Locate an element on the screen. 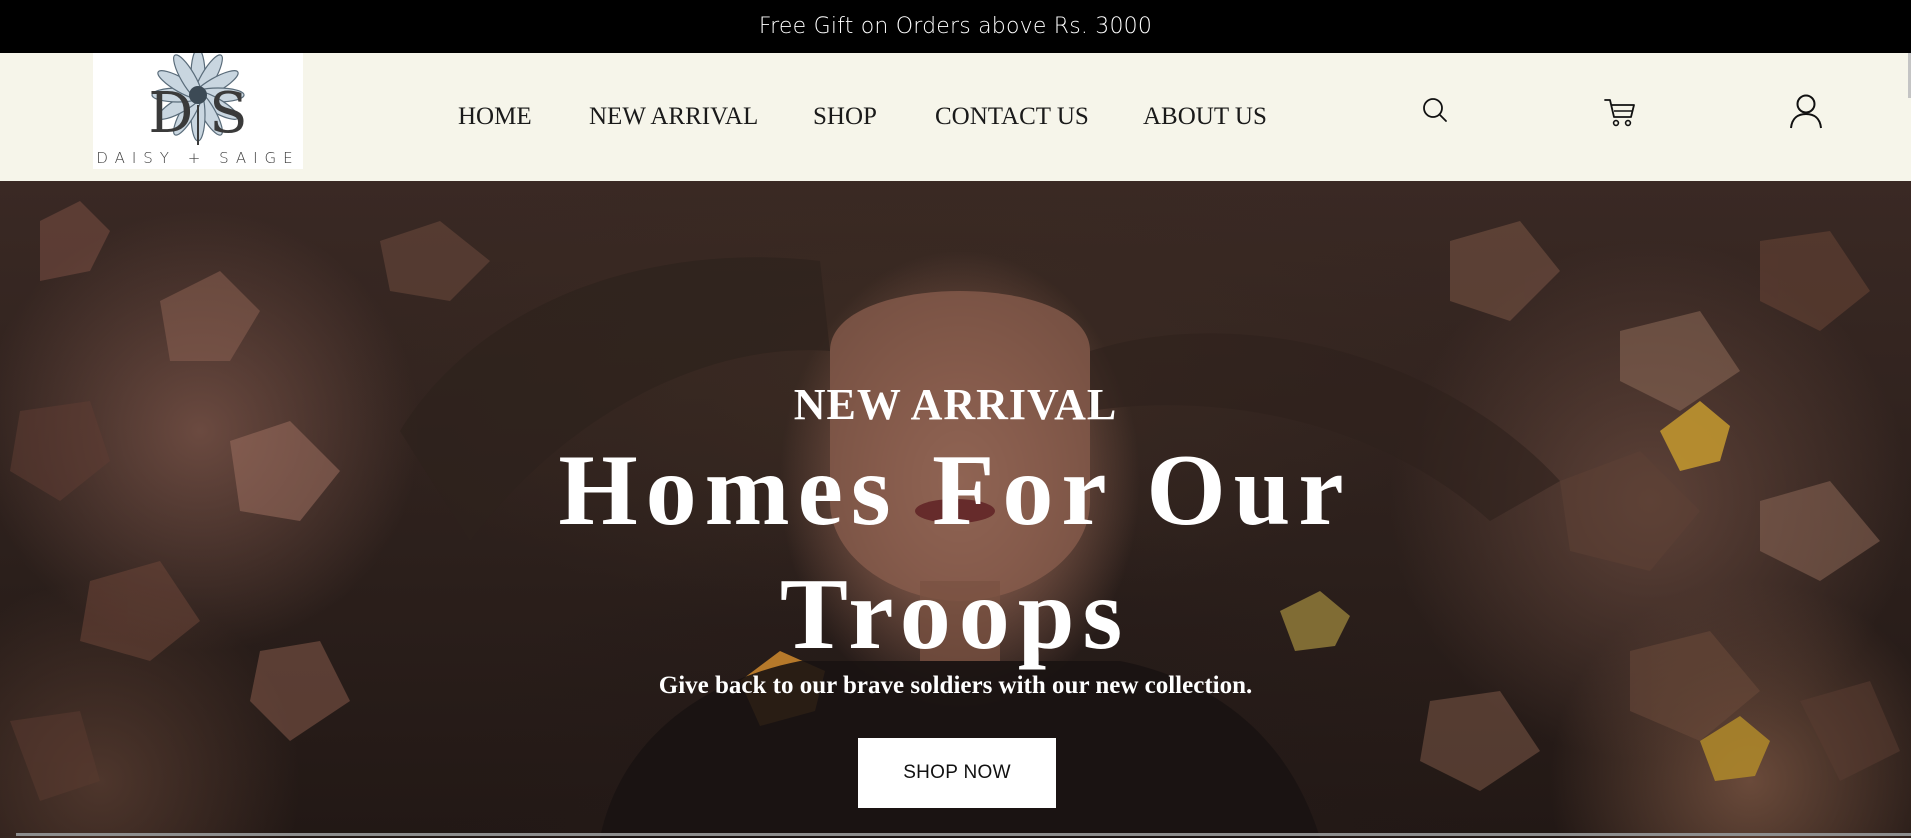  nav-contact-us: CONTACT US is located at coordinates (1012, 117).